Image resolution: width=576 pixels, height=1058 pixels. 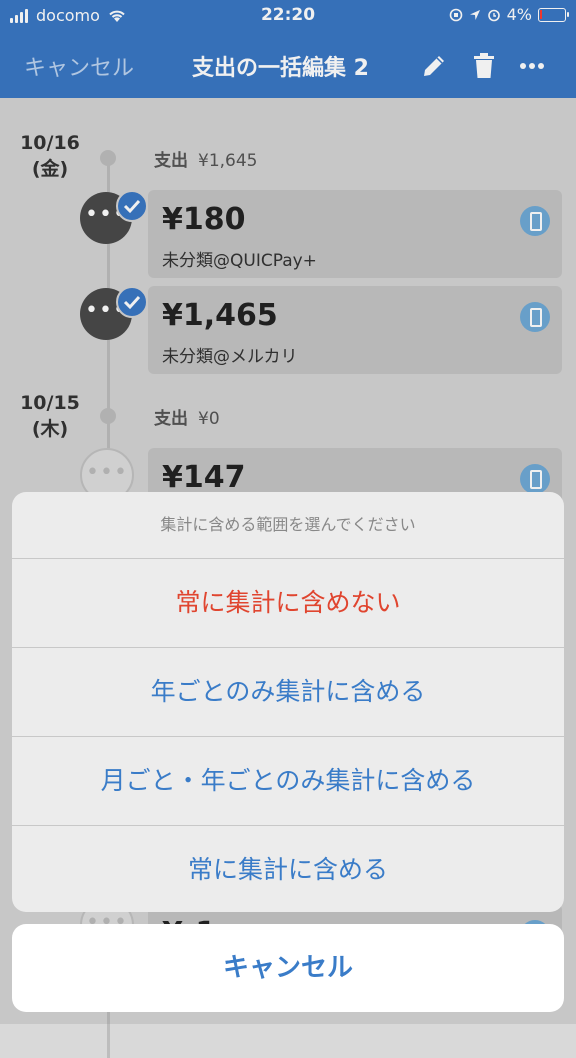 I want to click on option-always-include: 常に集計に含める, so click(x=288, y=869).